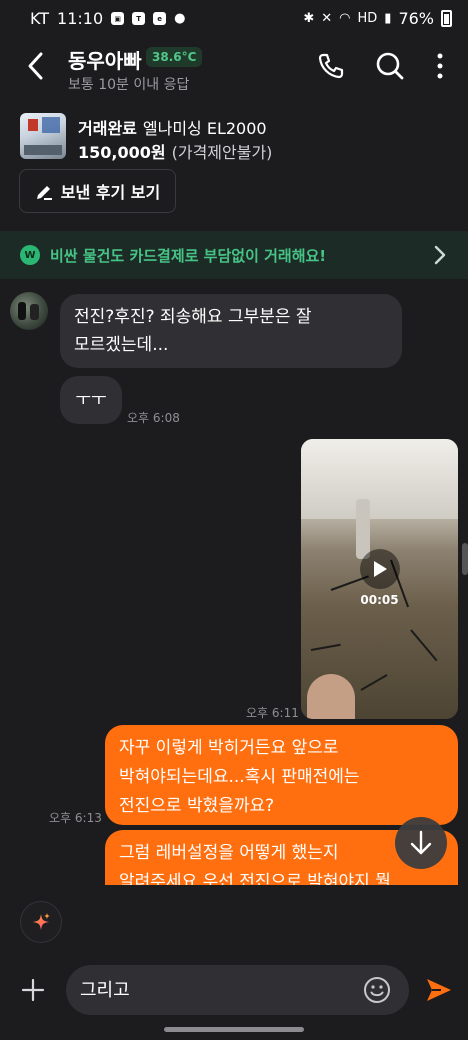 The height and width of the screenshot is (1040, 468). I want to click on send-icon, so click(439, 990).